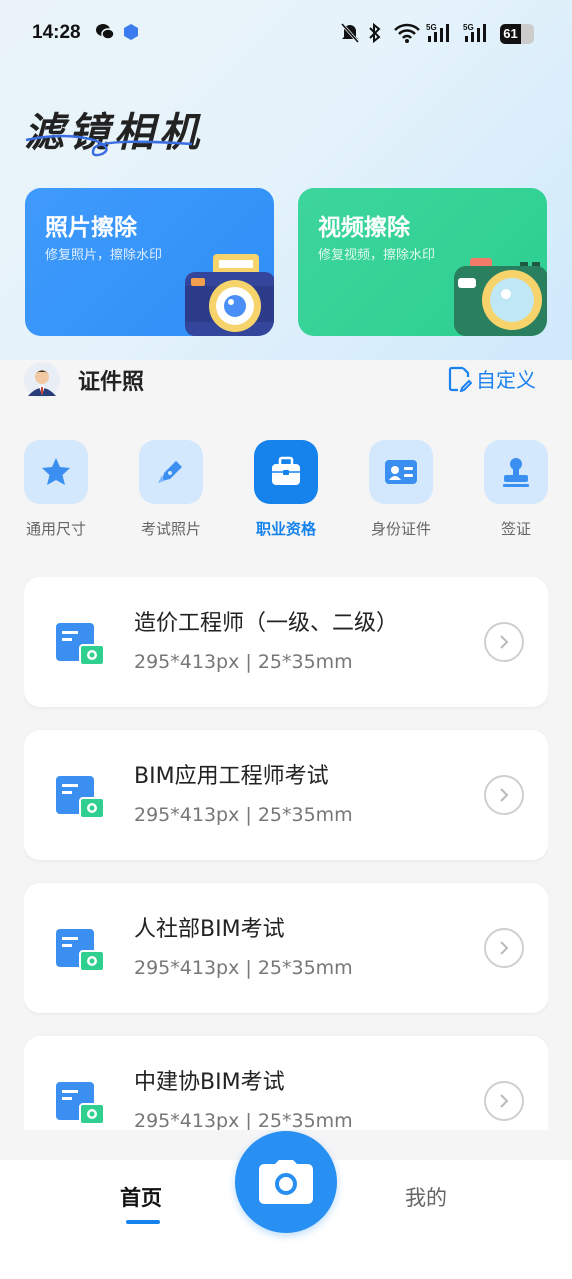  I want to click on category-id-documents: 身份证件, so click(401, 489).